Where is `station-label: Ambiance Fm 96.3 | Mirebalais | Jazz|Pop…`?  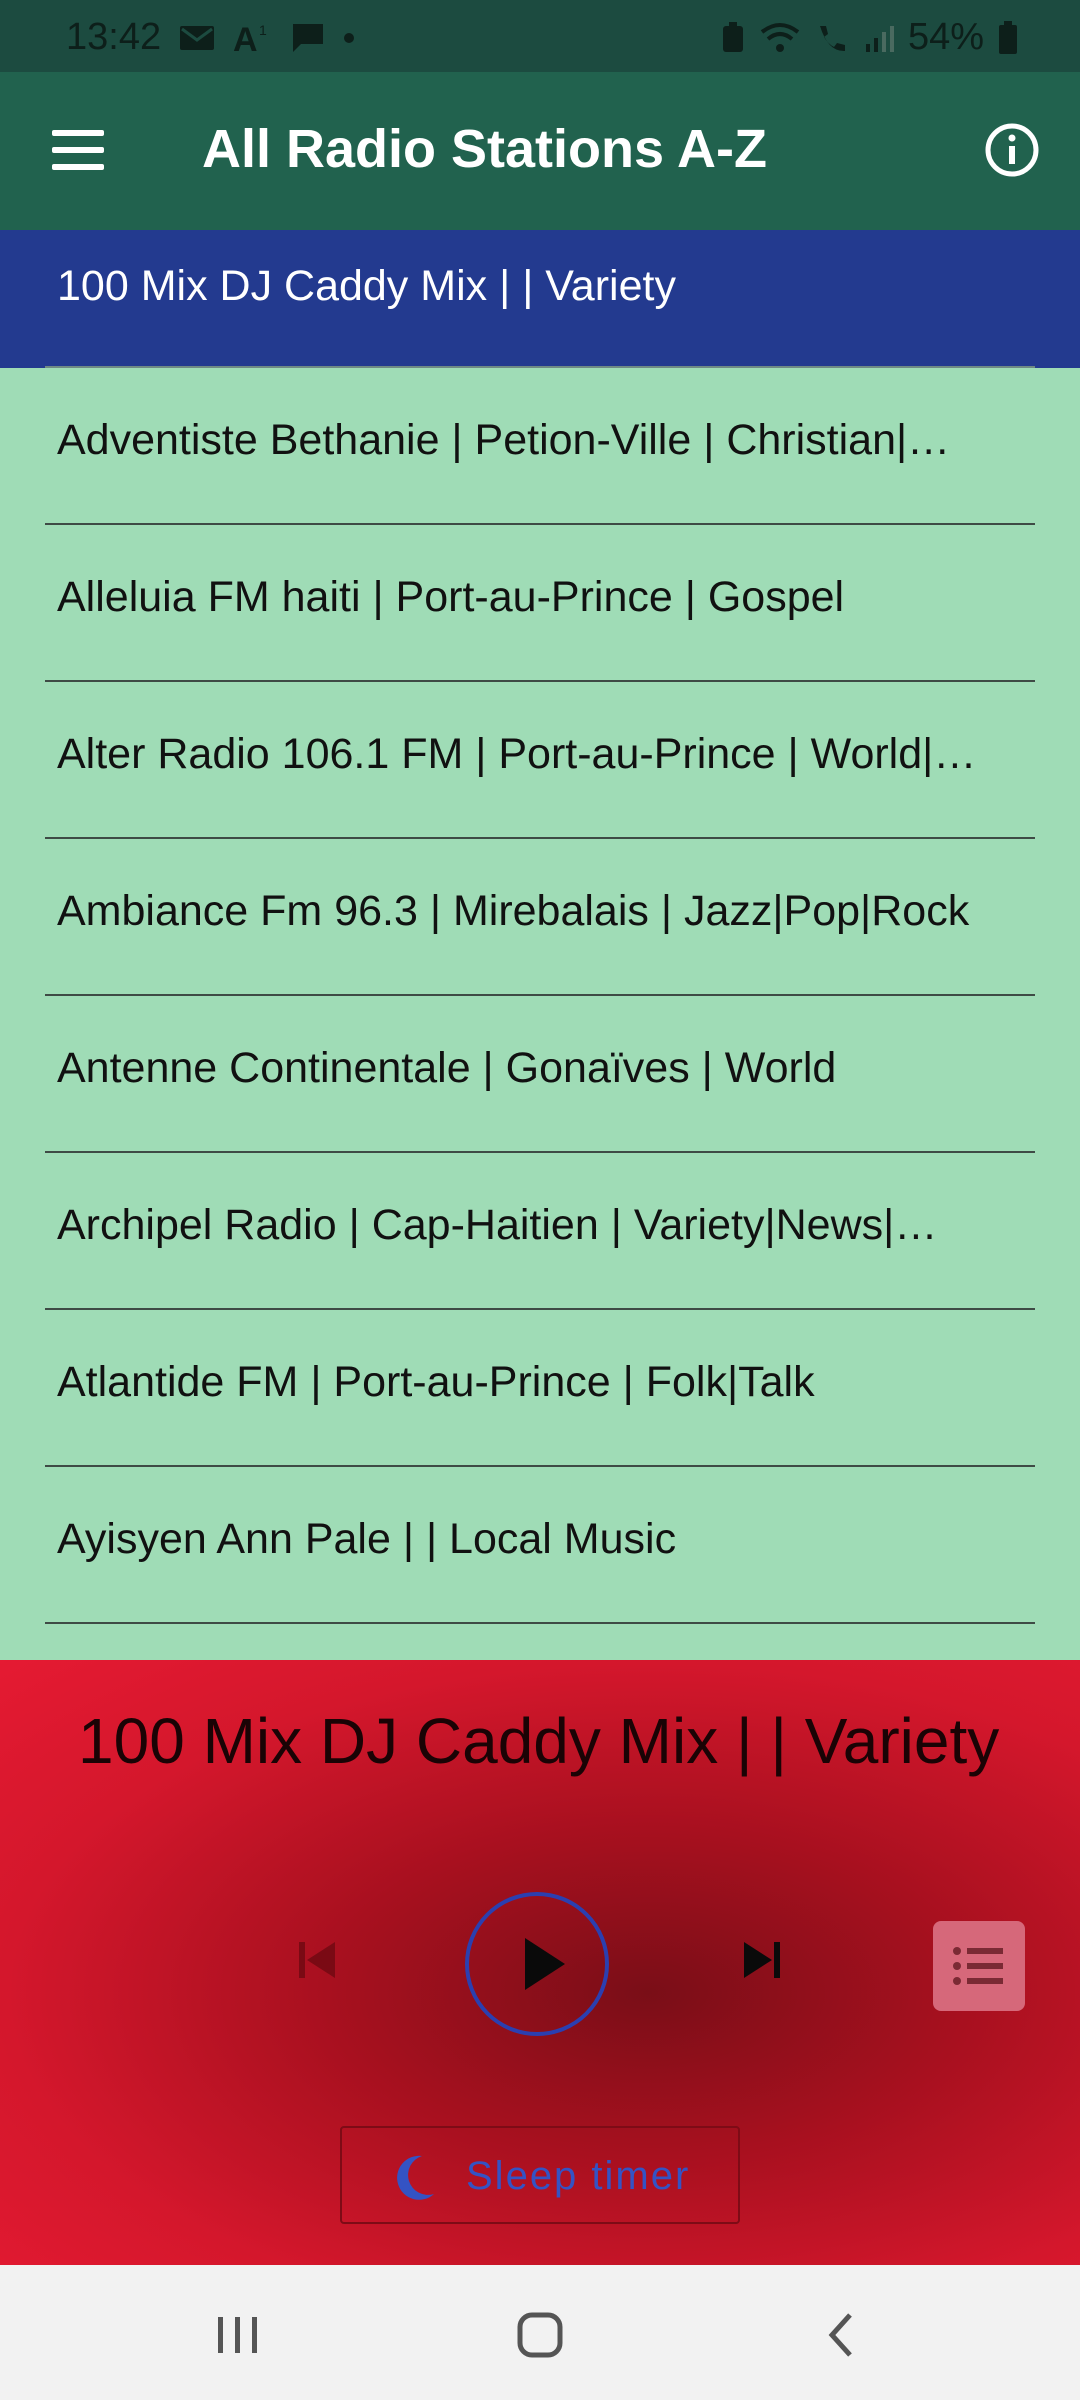 station-label: Ambiance Fm 96.3 | Mirebalais | Jazz|Pop… is located at coordinates (513, 911).